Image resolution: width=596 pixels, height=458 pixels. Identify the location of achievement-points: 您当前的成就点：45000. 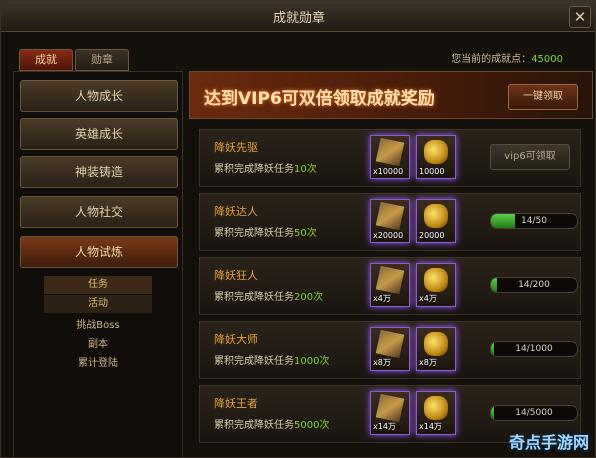
(507, 57).